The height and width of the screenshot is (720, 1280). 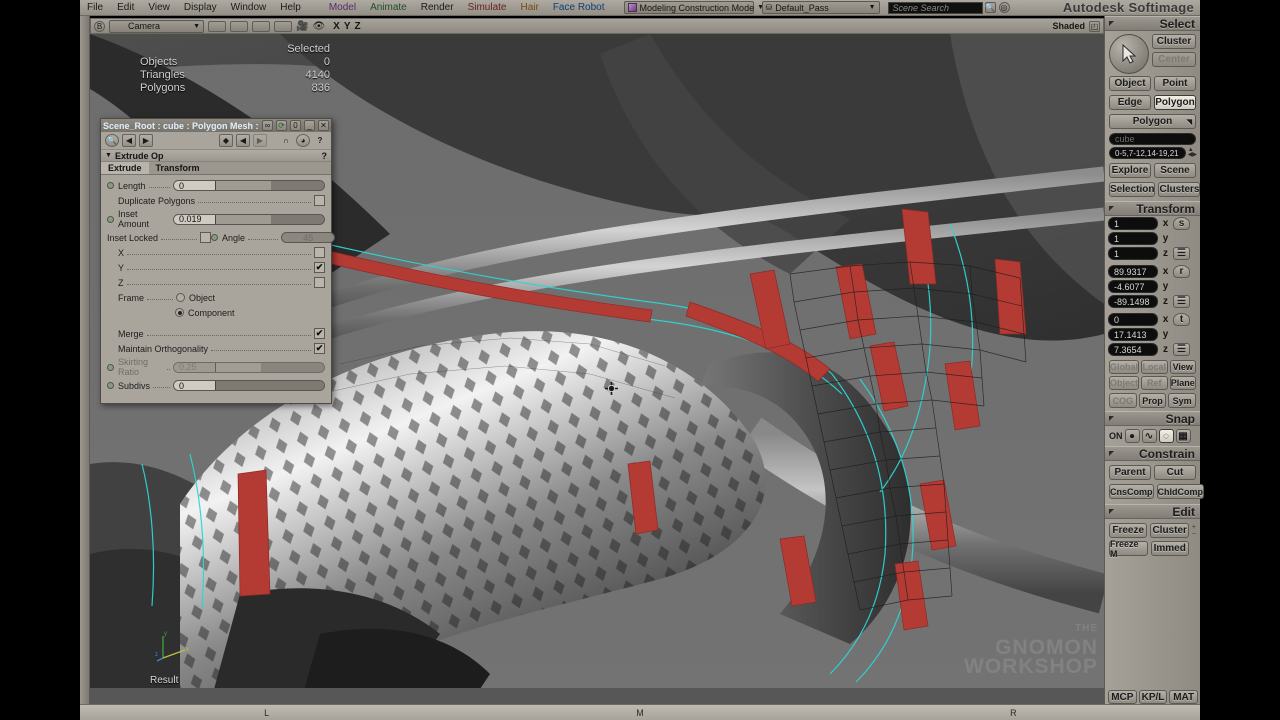 I want to click on menu-display: Display, so click(x=200, y=8).